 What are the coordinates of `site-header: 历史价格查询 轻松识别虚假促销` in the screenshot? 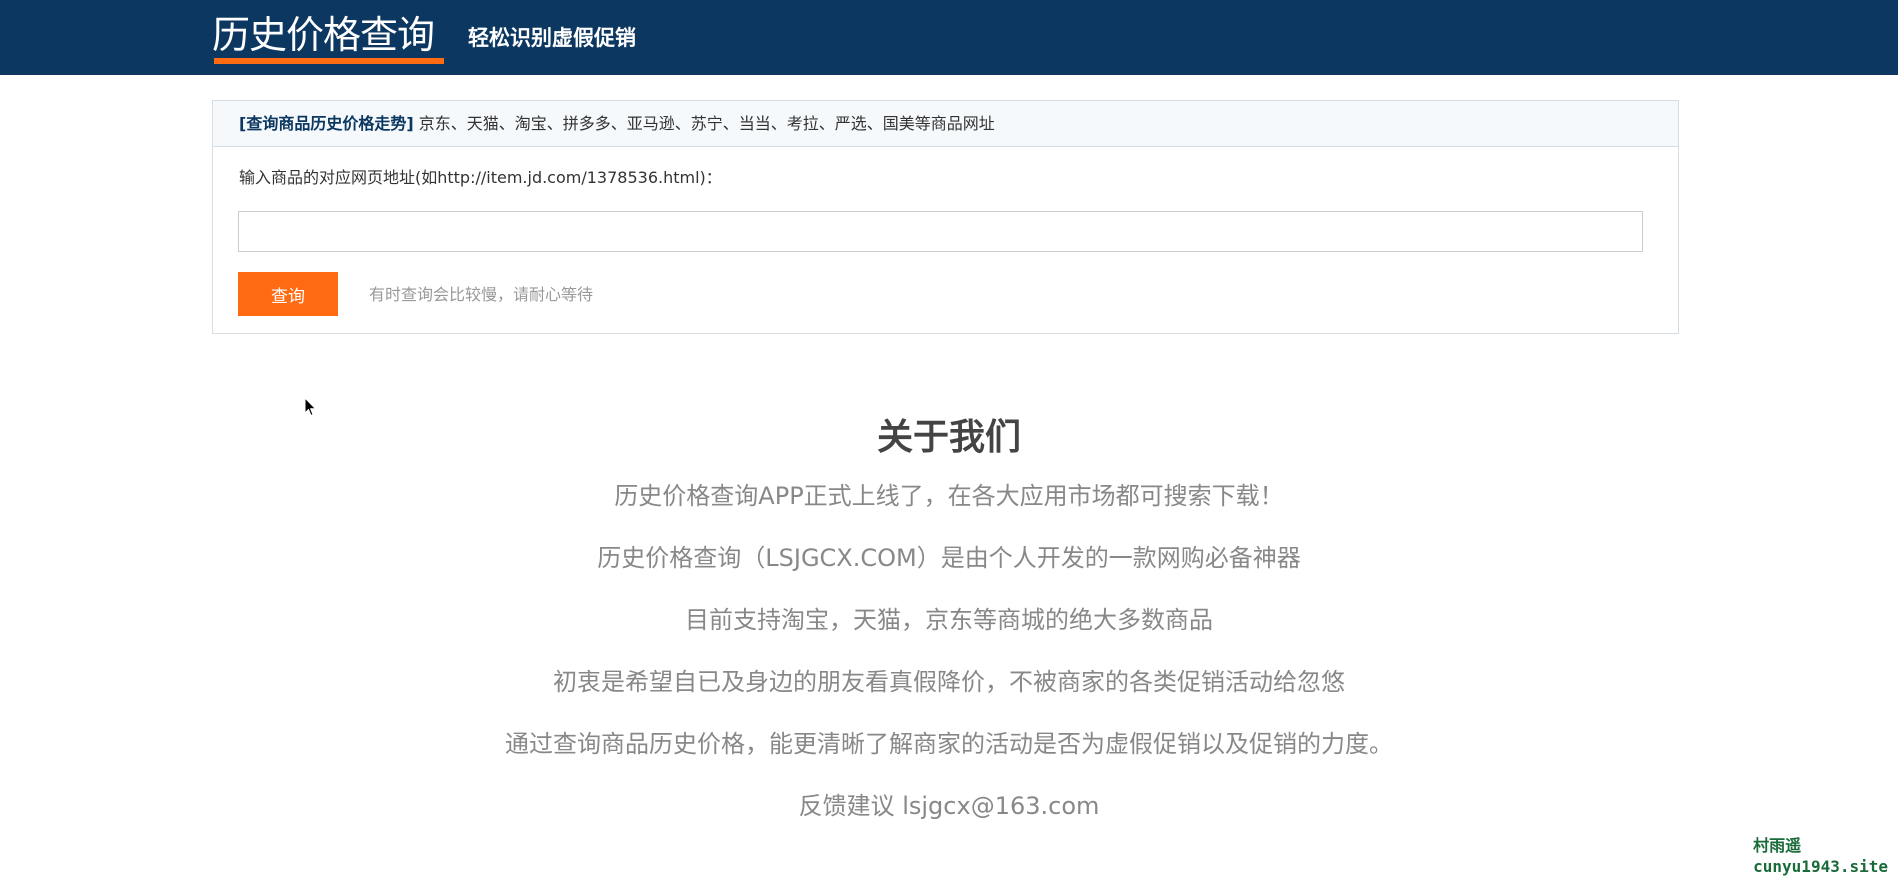 It's located at (949, 37).